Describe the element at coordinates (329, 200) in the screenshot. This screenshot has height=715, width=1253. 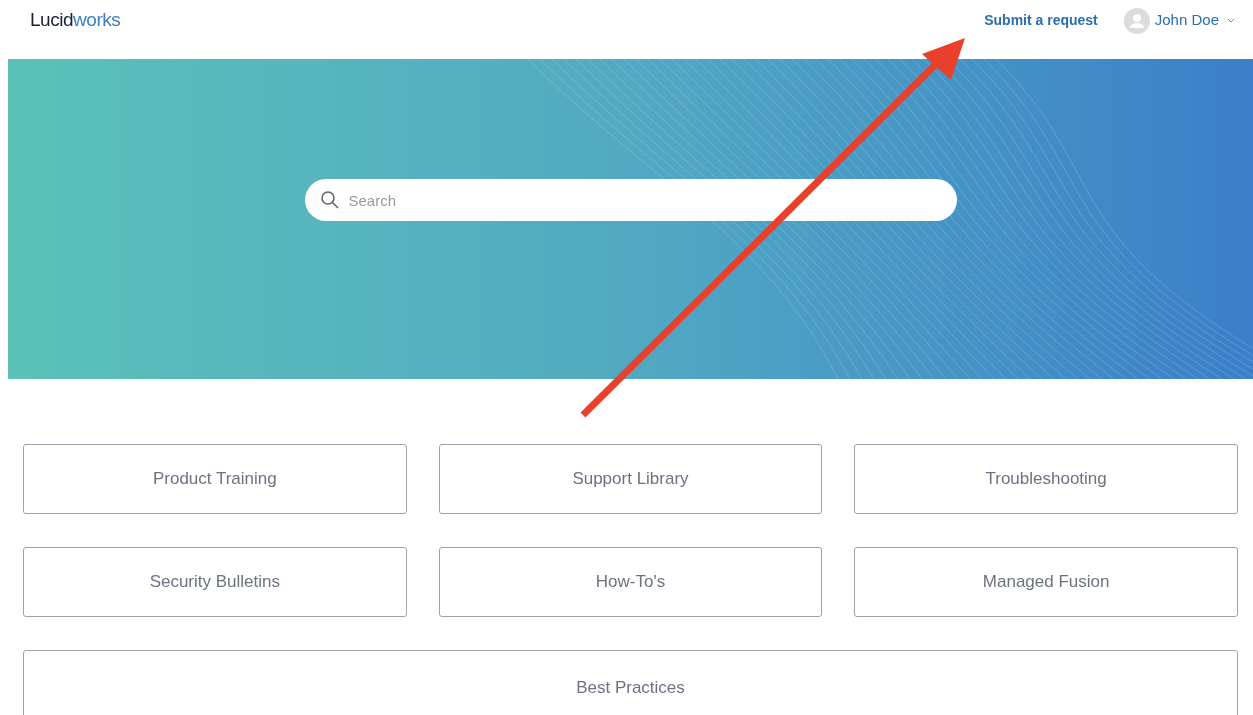
I see `search-icon` at that location.